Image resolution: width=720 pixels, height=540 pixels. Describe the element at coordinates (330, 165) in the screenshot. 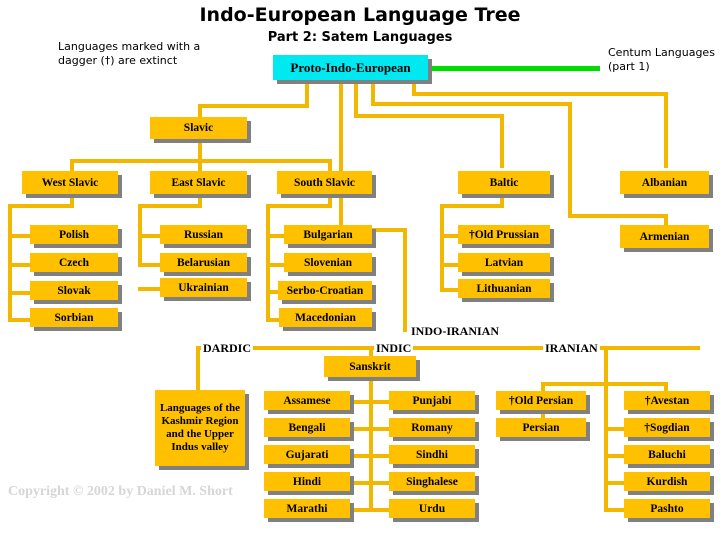

I see `line-south-slavic-drop` at that location.